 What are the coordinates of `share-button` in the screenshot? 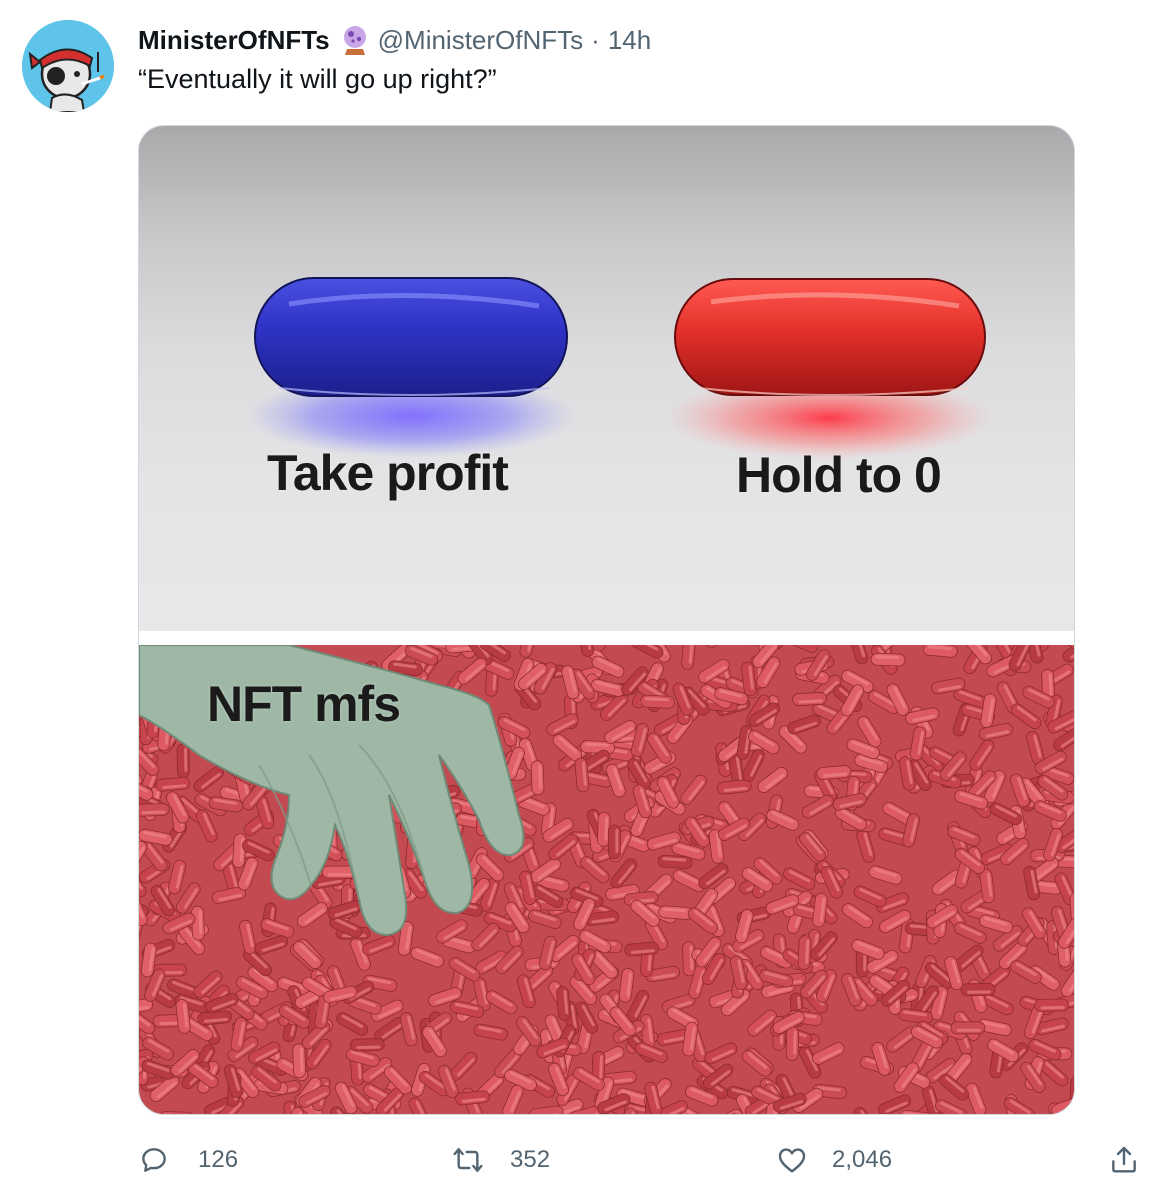 It's located at (1124, 1160).